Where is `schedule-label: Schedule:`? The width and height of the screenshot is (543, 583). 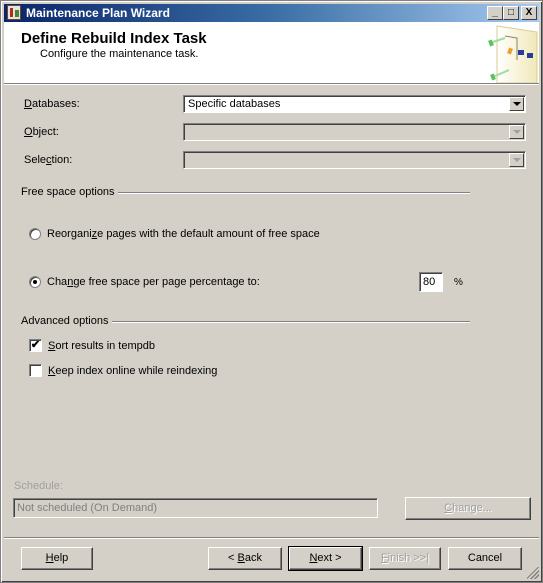 schedule-label: Schedule: is located at coordinates (38, 486).